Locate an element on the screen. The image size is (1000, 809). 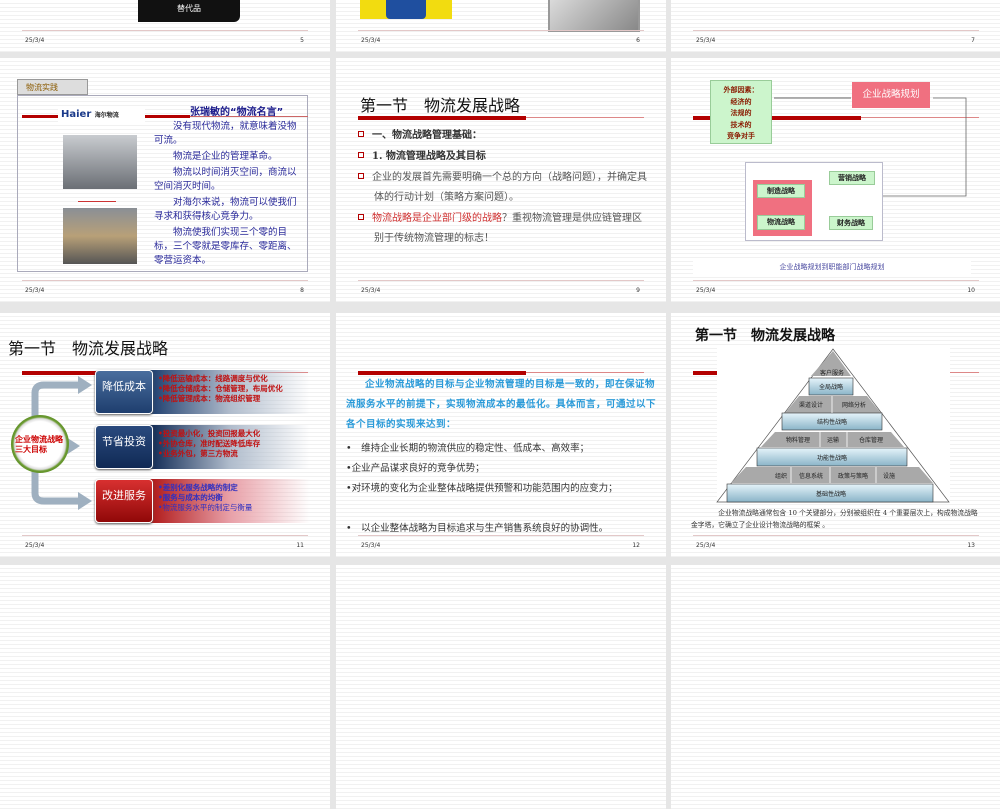
logo-cn: 海尔物流 is located at coordinates (106, 115).